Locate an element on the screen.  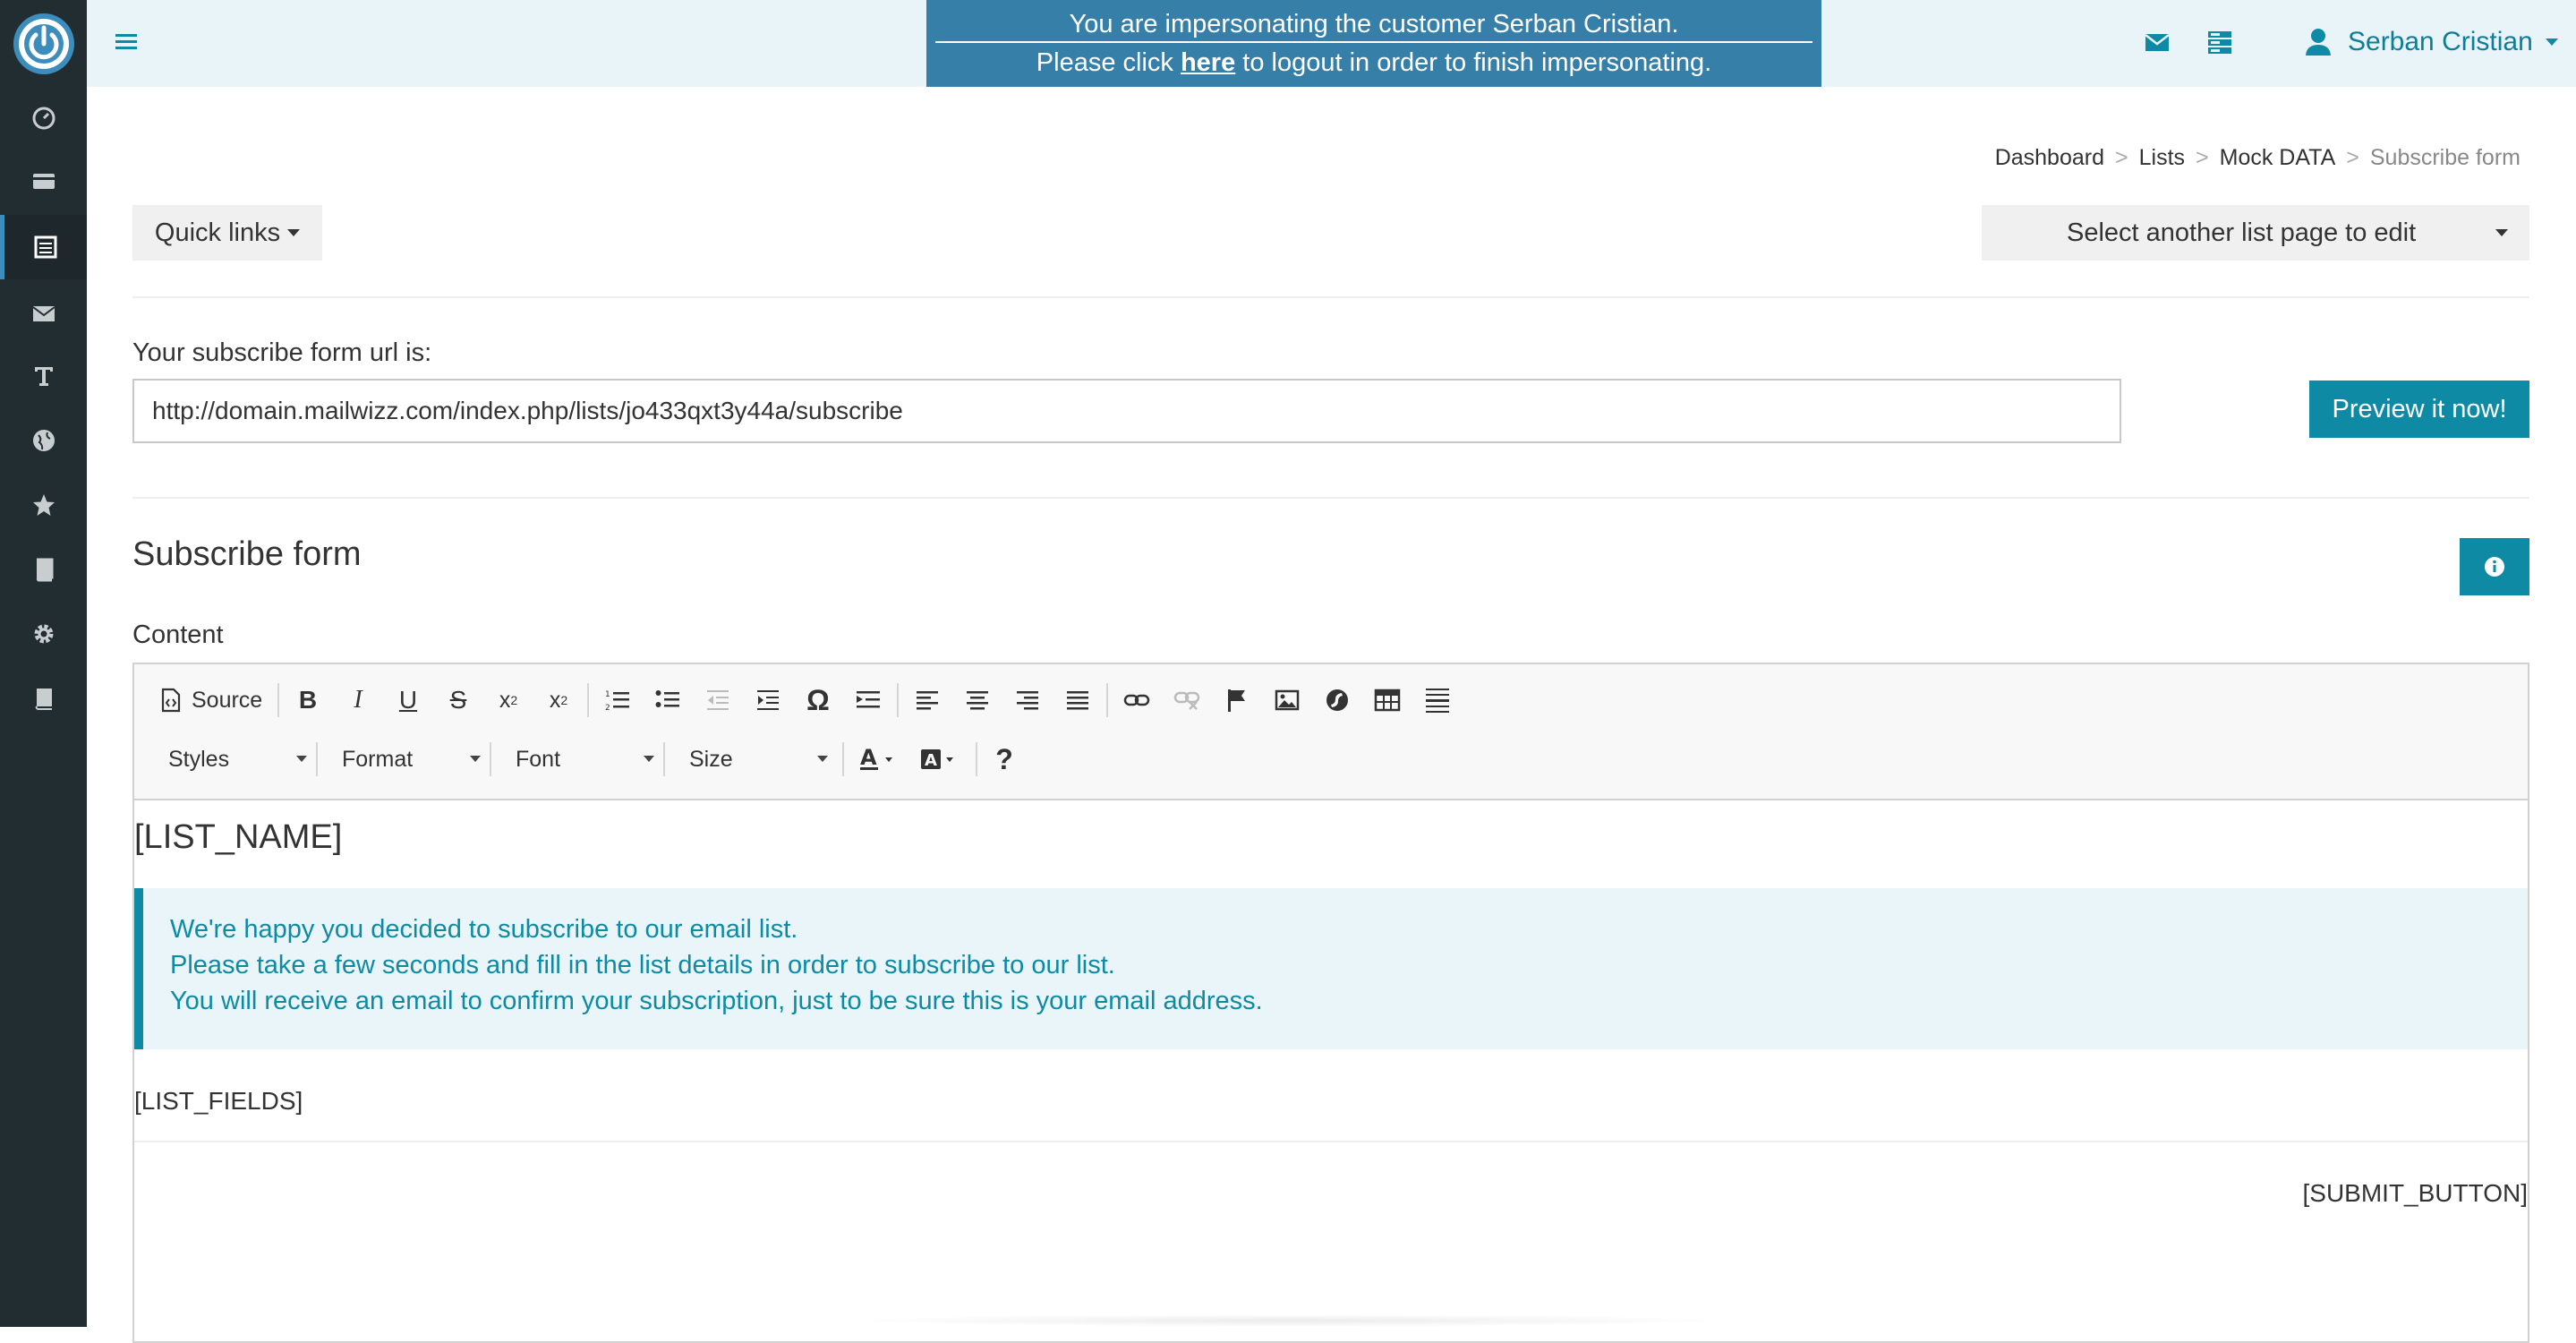
format-label: Format is located at coordinates (378, 759).